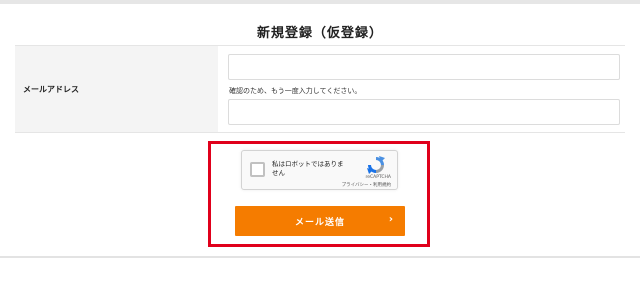 The height and width of the screenshot is (290, 640). Describe the element at coordinates (424, 67) in the screenshot. I see `email-input` at that location.